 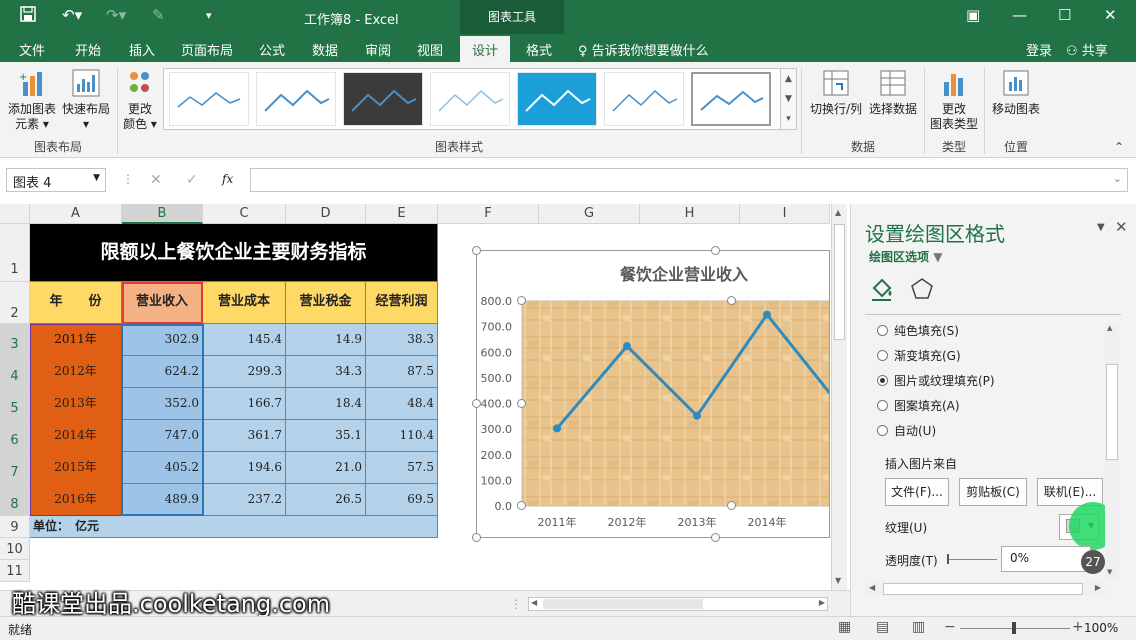 I want to click on select-all-corner, so click(x=15, y=214).